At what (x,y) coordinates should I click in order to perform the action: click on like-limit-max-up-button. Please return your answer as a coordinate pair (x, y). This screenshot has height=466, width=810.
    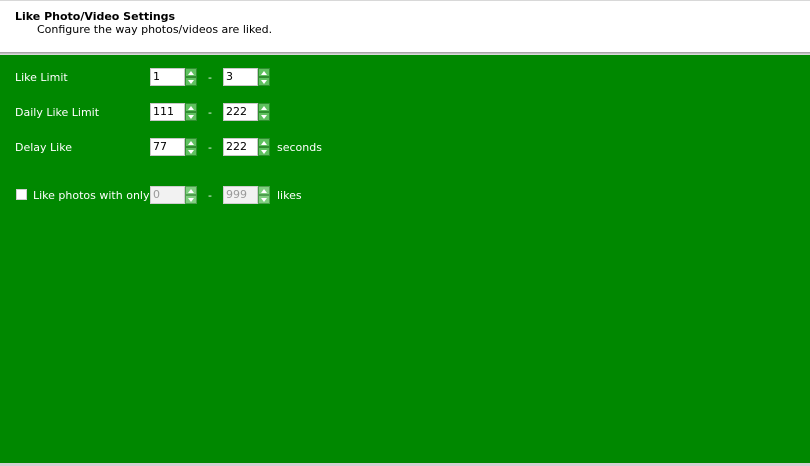
    Looking at the image, I should click on (264, 72).